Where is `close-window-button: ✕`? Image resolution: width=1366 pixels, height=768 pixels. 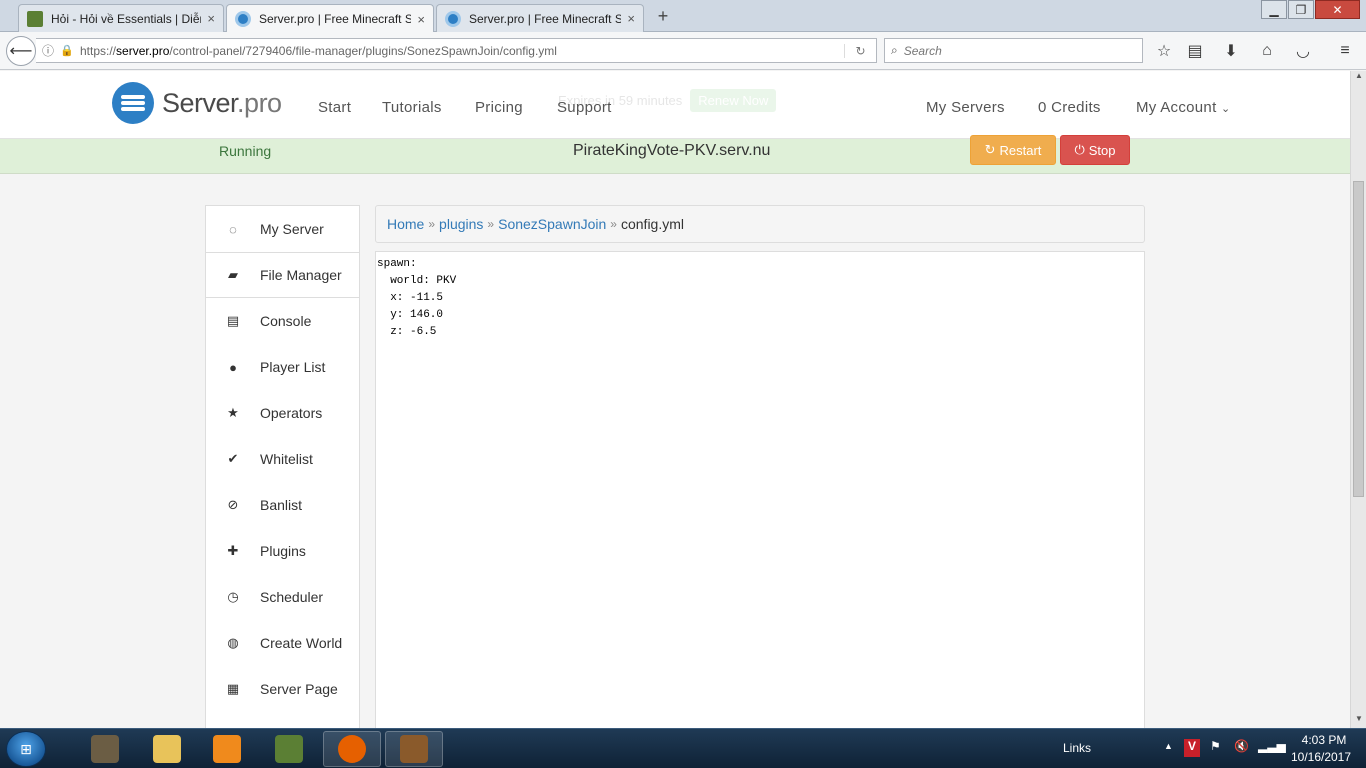
close-window-button: ✕ is located at coordinates (1337, 9).